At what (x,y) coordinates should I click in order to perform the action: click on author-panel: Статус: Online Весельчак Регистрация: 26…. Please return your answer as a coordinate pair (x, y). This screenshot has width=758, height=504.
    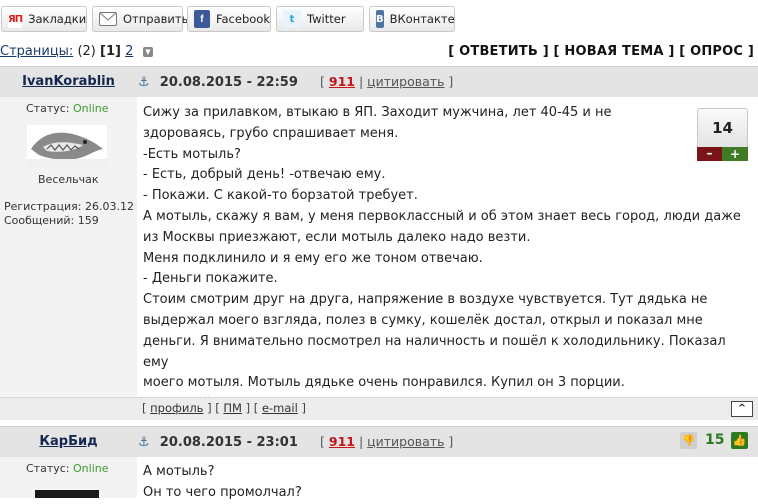
    Looking at the image, I should click on (68, 247).